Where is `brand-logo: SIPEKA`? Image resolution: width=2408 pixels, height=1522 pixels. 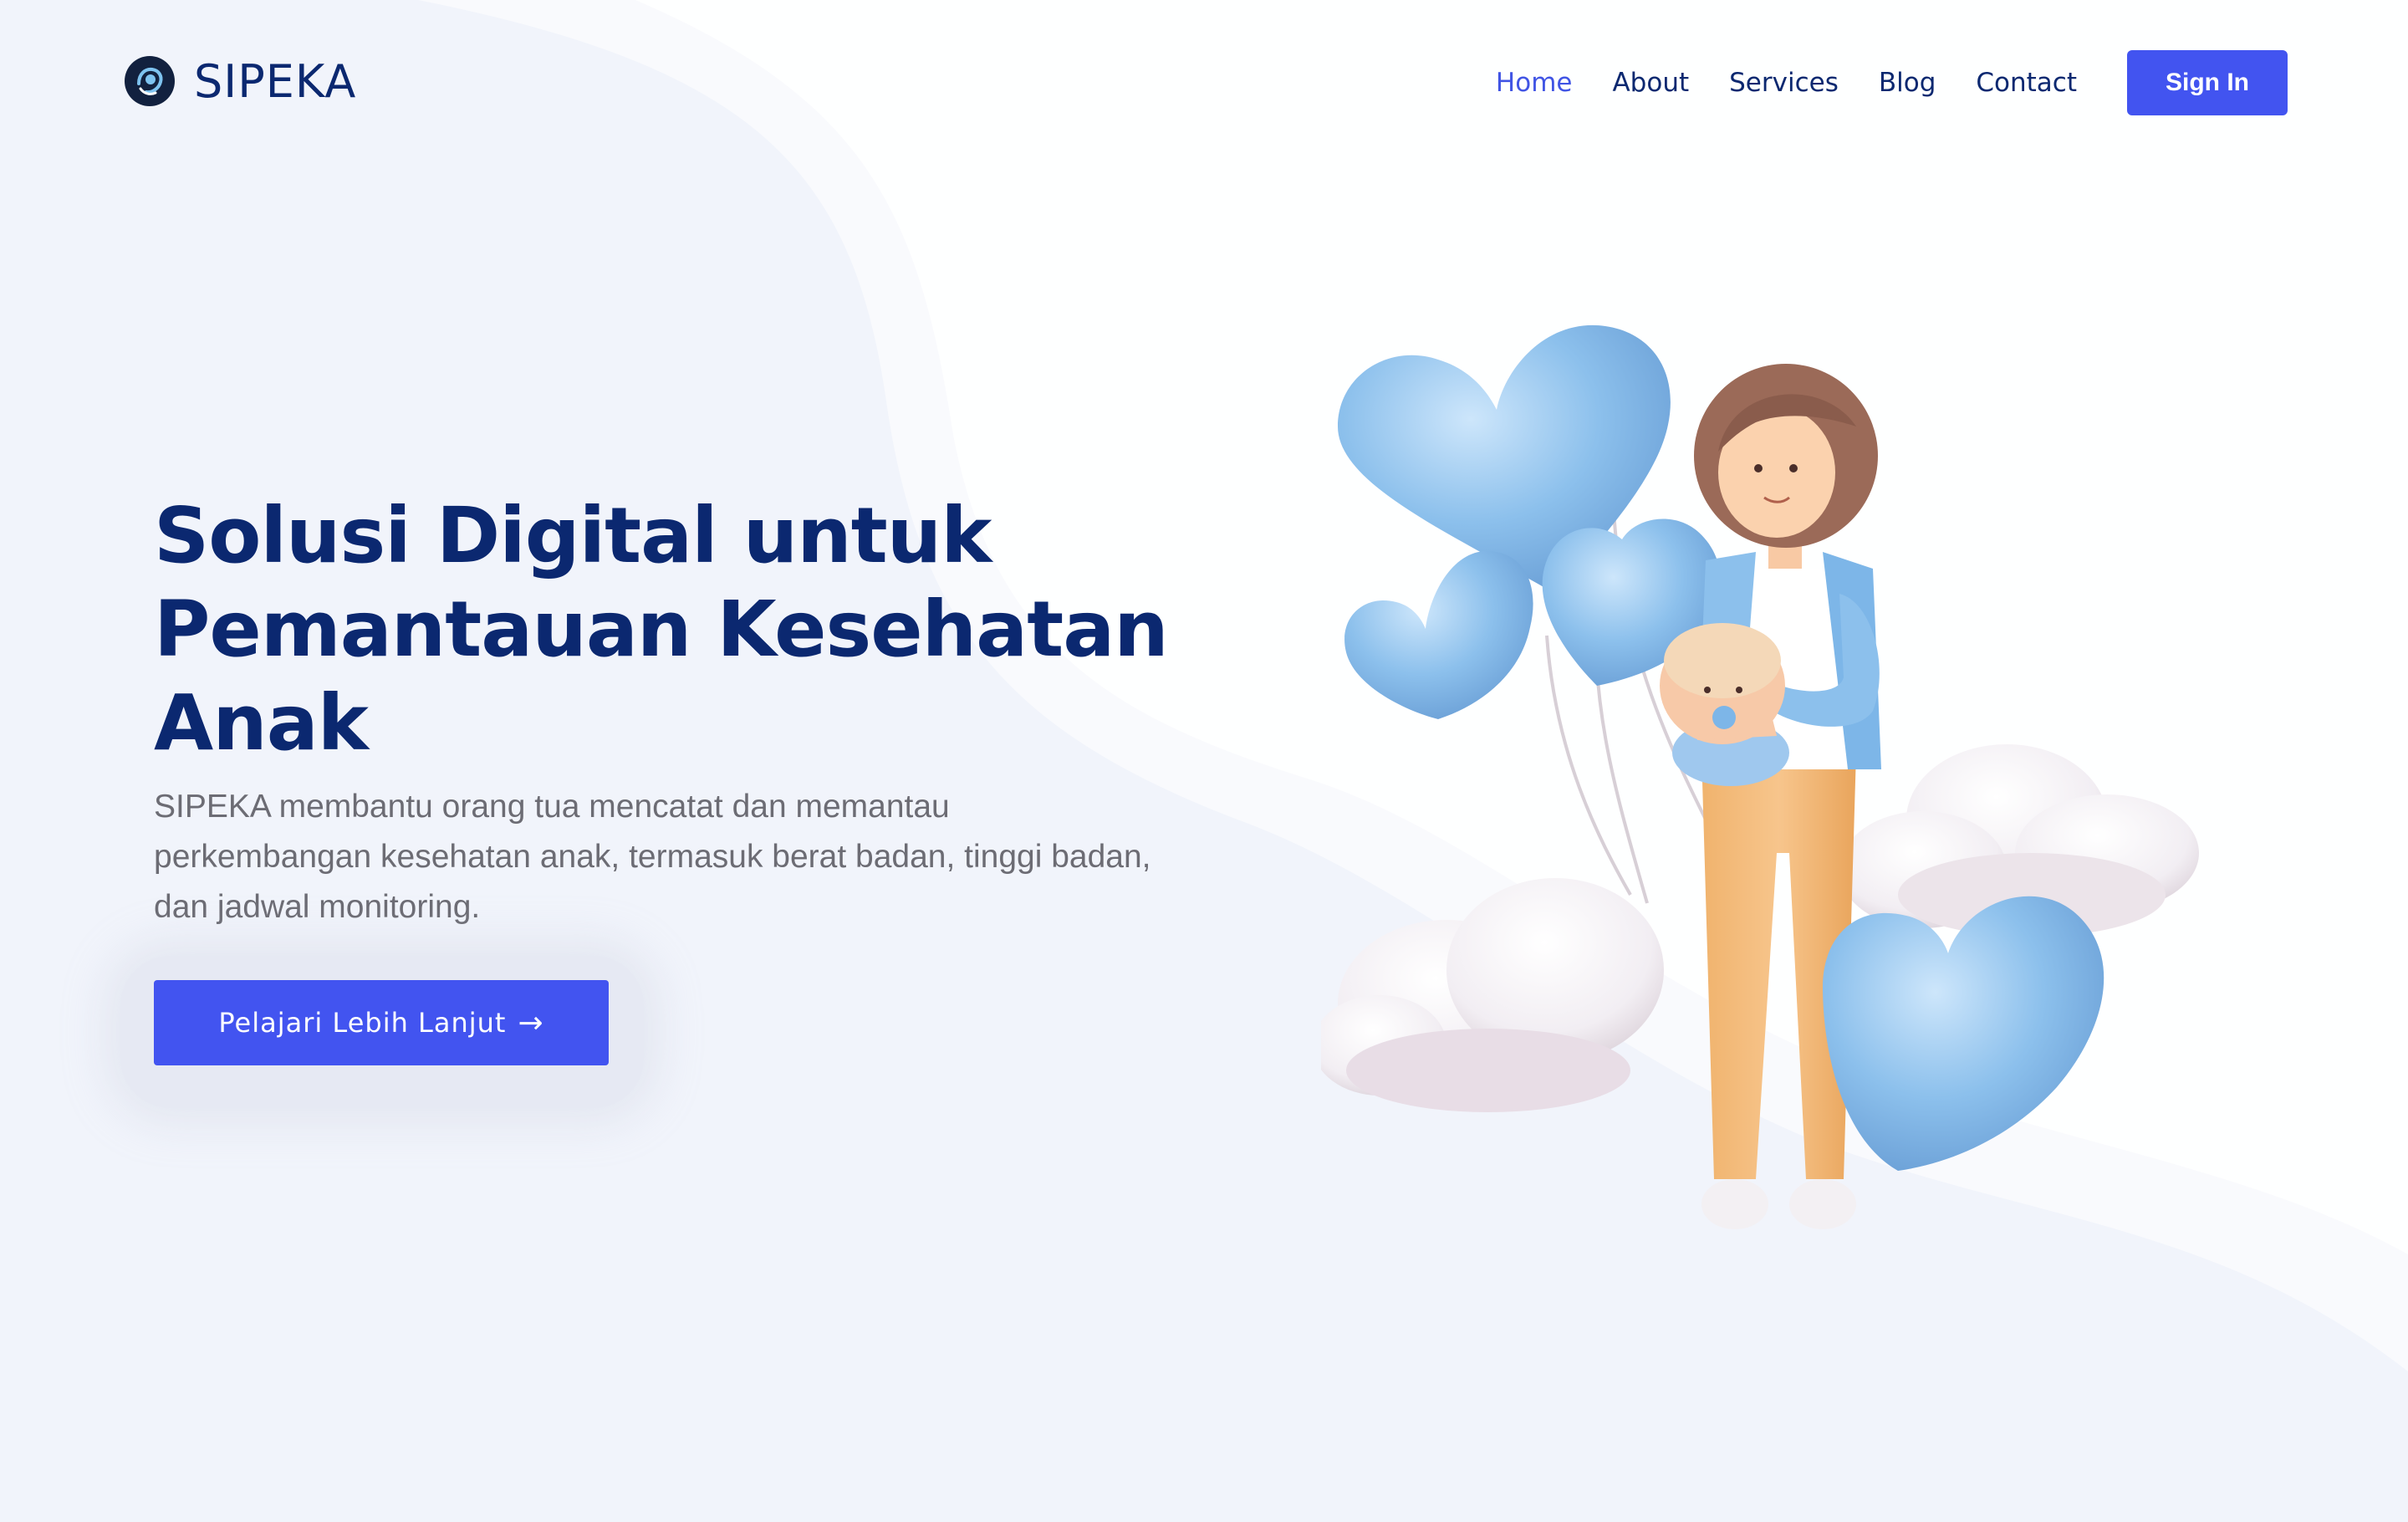 brand-logo: SIPEKA is located at coordinates (240, 81).